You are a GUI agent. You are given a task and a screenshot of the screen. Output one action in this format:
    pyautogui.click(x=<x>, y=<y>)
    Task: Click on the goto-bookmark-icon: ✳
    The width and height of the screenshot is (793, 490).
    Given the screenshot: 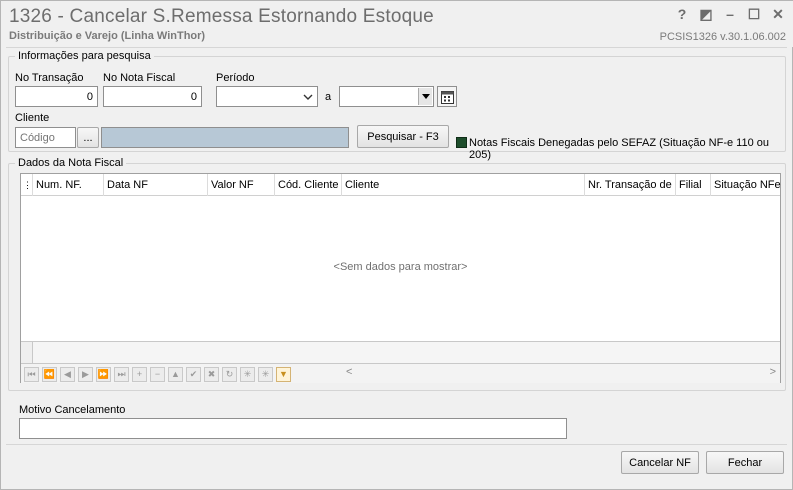 What is the action you would take?
    pyautogui.click(x=265, y=374)
    